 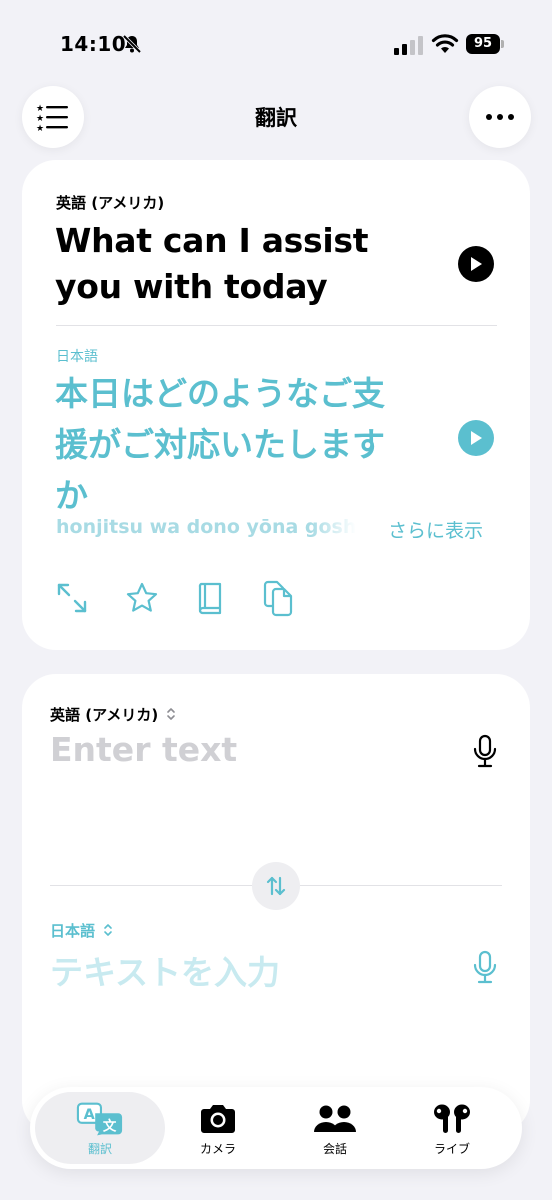 What do you see at coordinates (435, 529) in the screenshot?
I see `show-more-link: さらに表示` at bounding box center [435, 529].